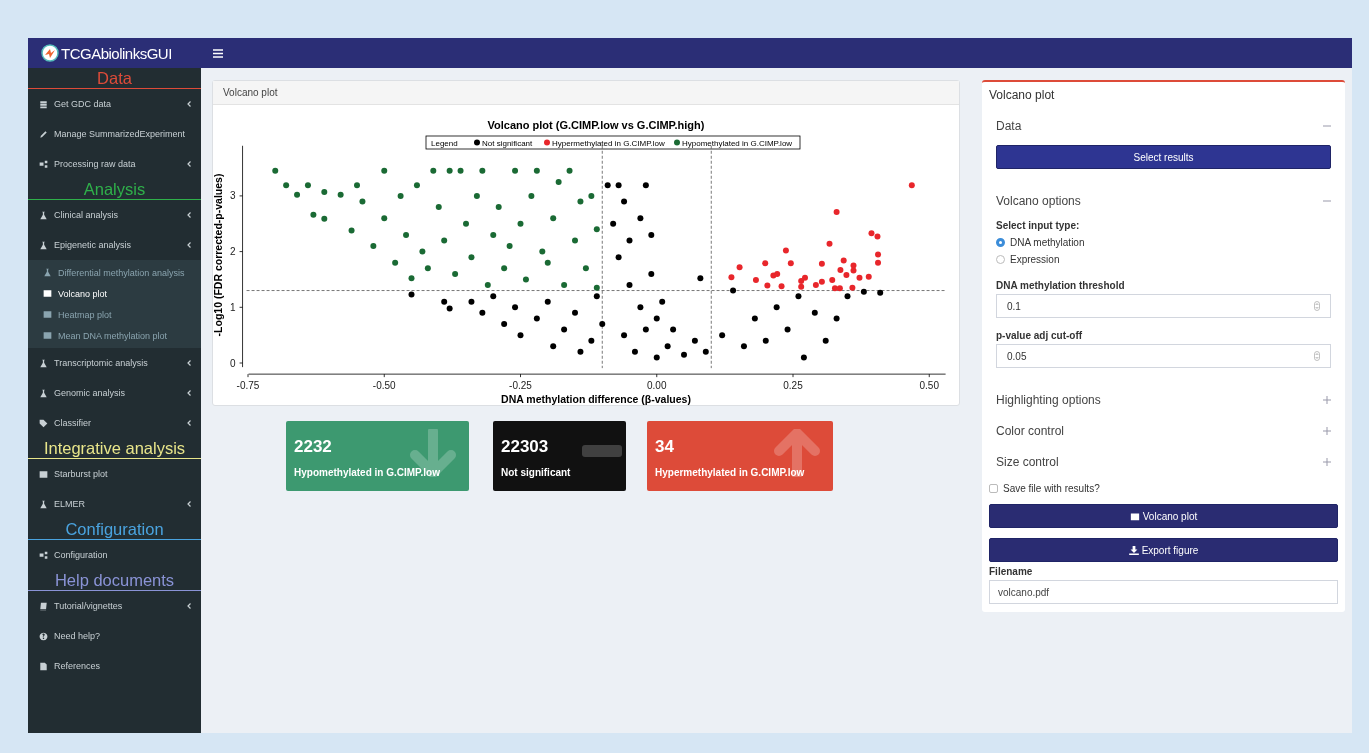 The width and height of the screenshot is (1369, 753). Describe the element at coordinates (114, 363) in the screenshot. I see `sidebar-item: Transcriptomic analysis` at that location.